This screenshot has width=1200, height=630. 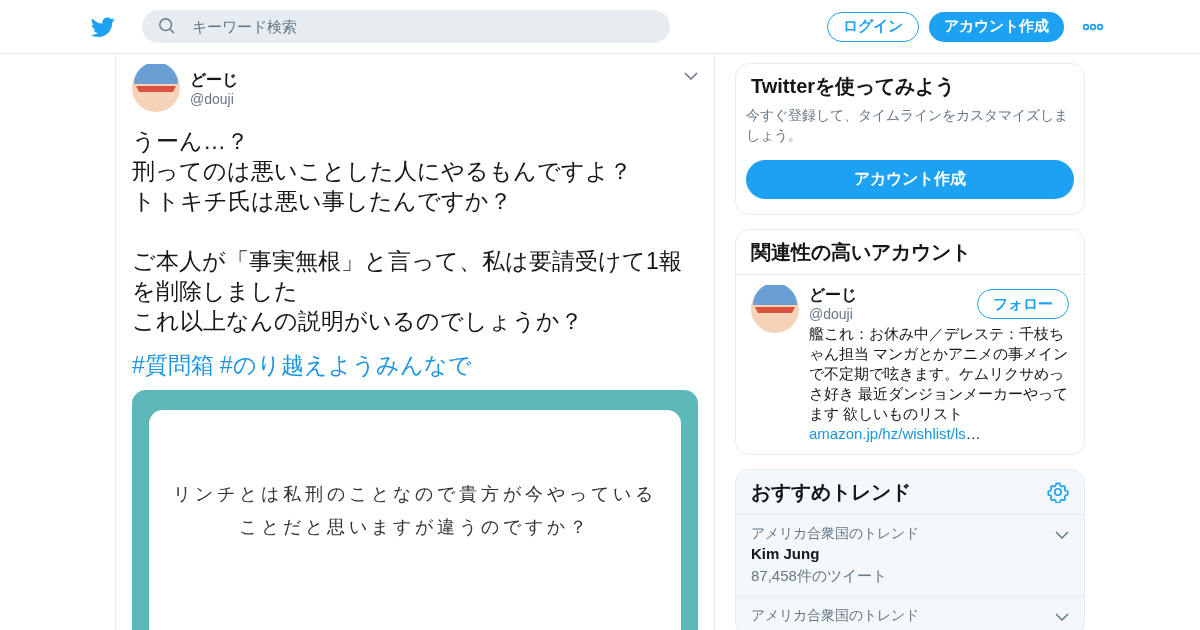 I want to click on card-title: おすすめトレンド, so click(x=831, y=492).